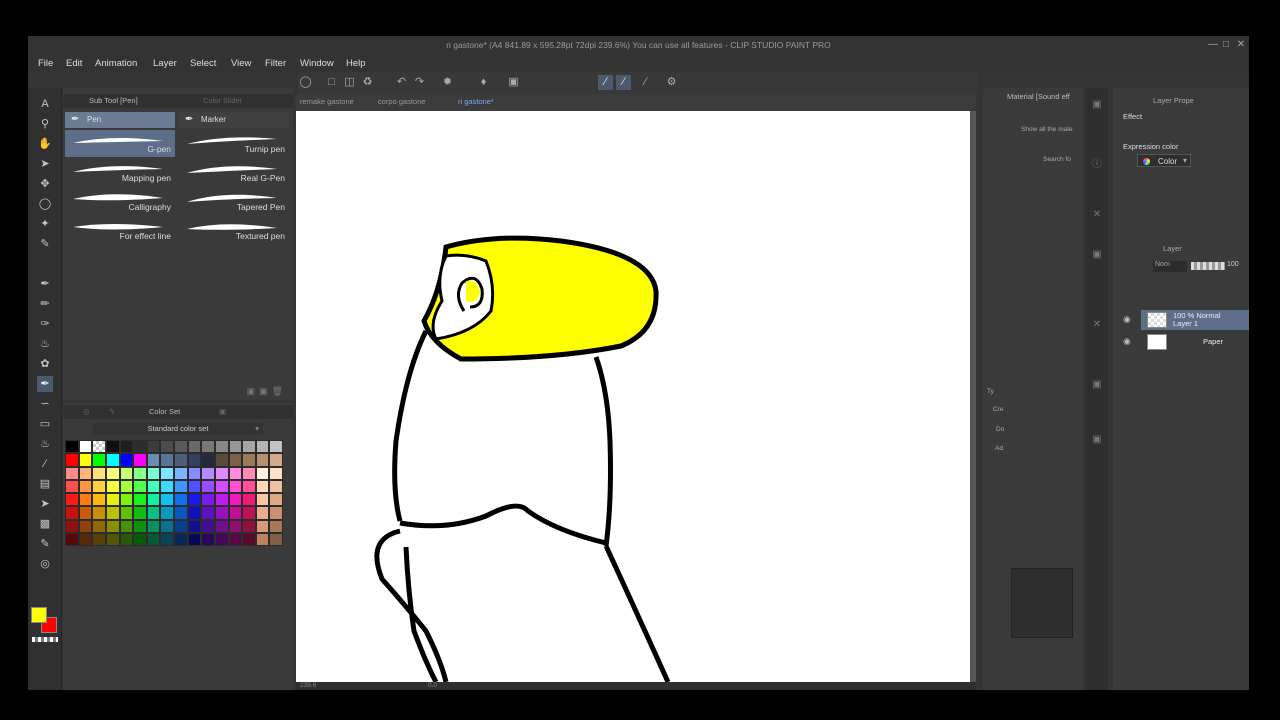 The width and height of the screenshot is (1280, 720). I want to click on pen-tool-icon: ✒, so click(45, 284).